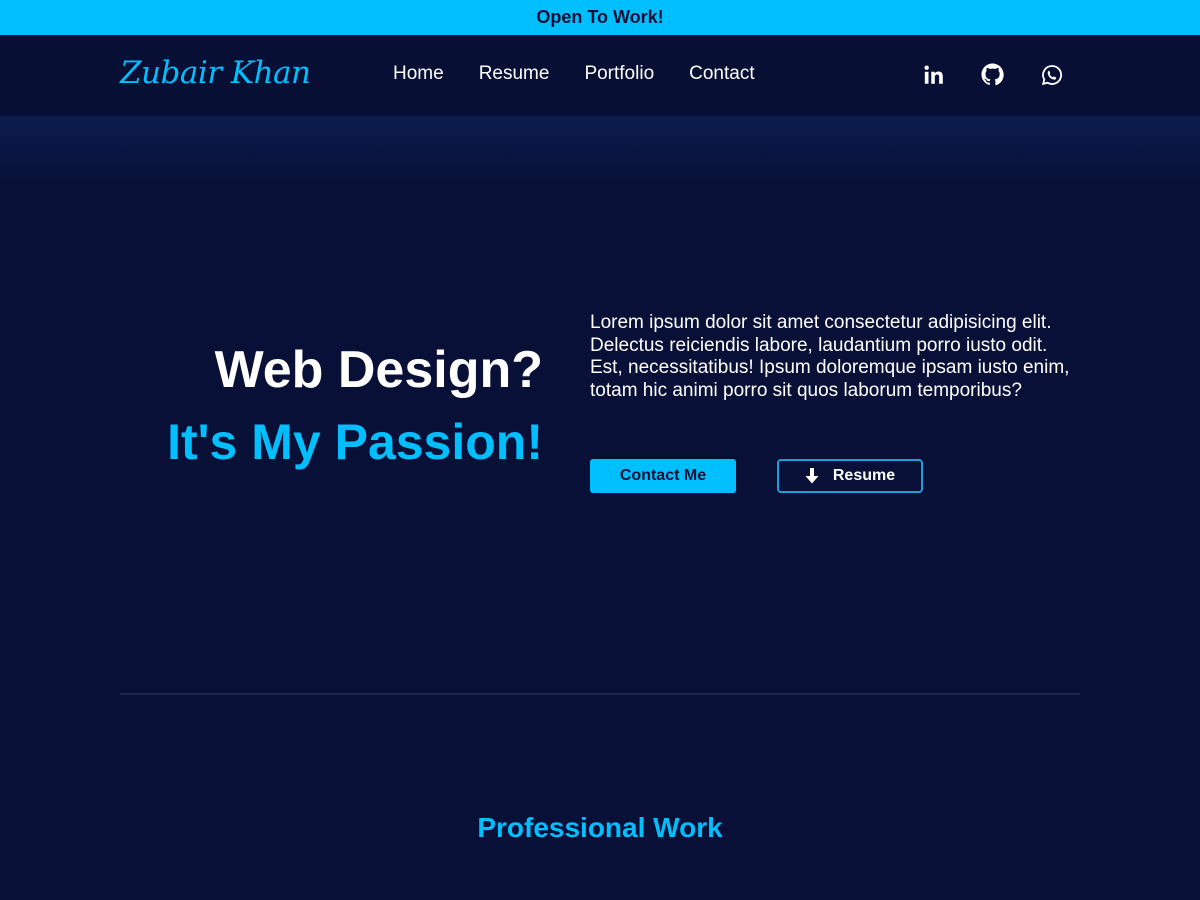 Image resolution: width=1200 pixels, height=900 pixels. I want to click on resume-label: Resume, so click(864, 475).